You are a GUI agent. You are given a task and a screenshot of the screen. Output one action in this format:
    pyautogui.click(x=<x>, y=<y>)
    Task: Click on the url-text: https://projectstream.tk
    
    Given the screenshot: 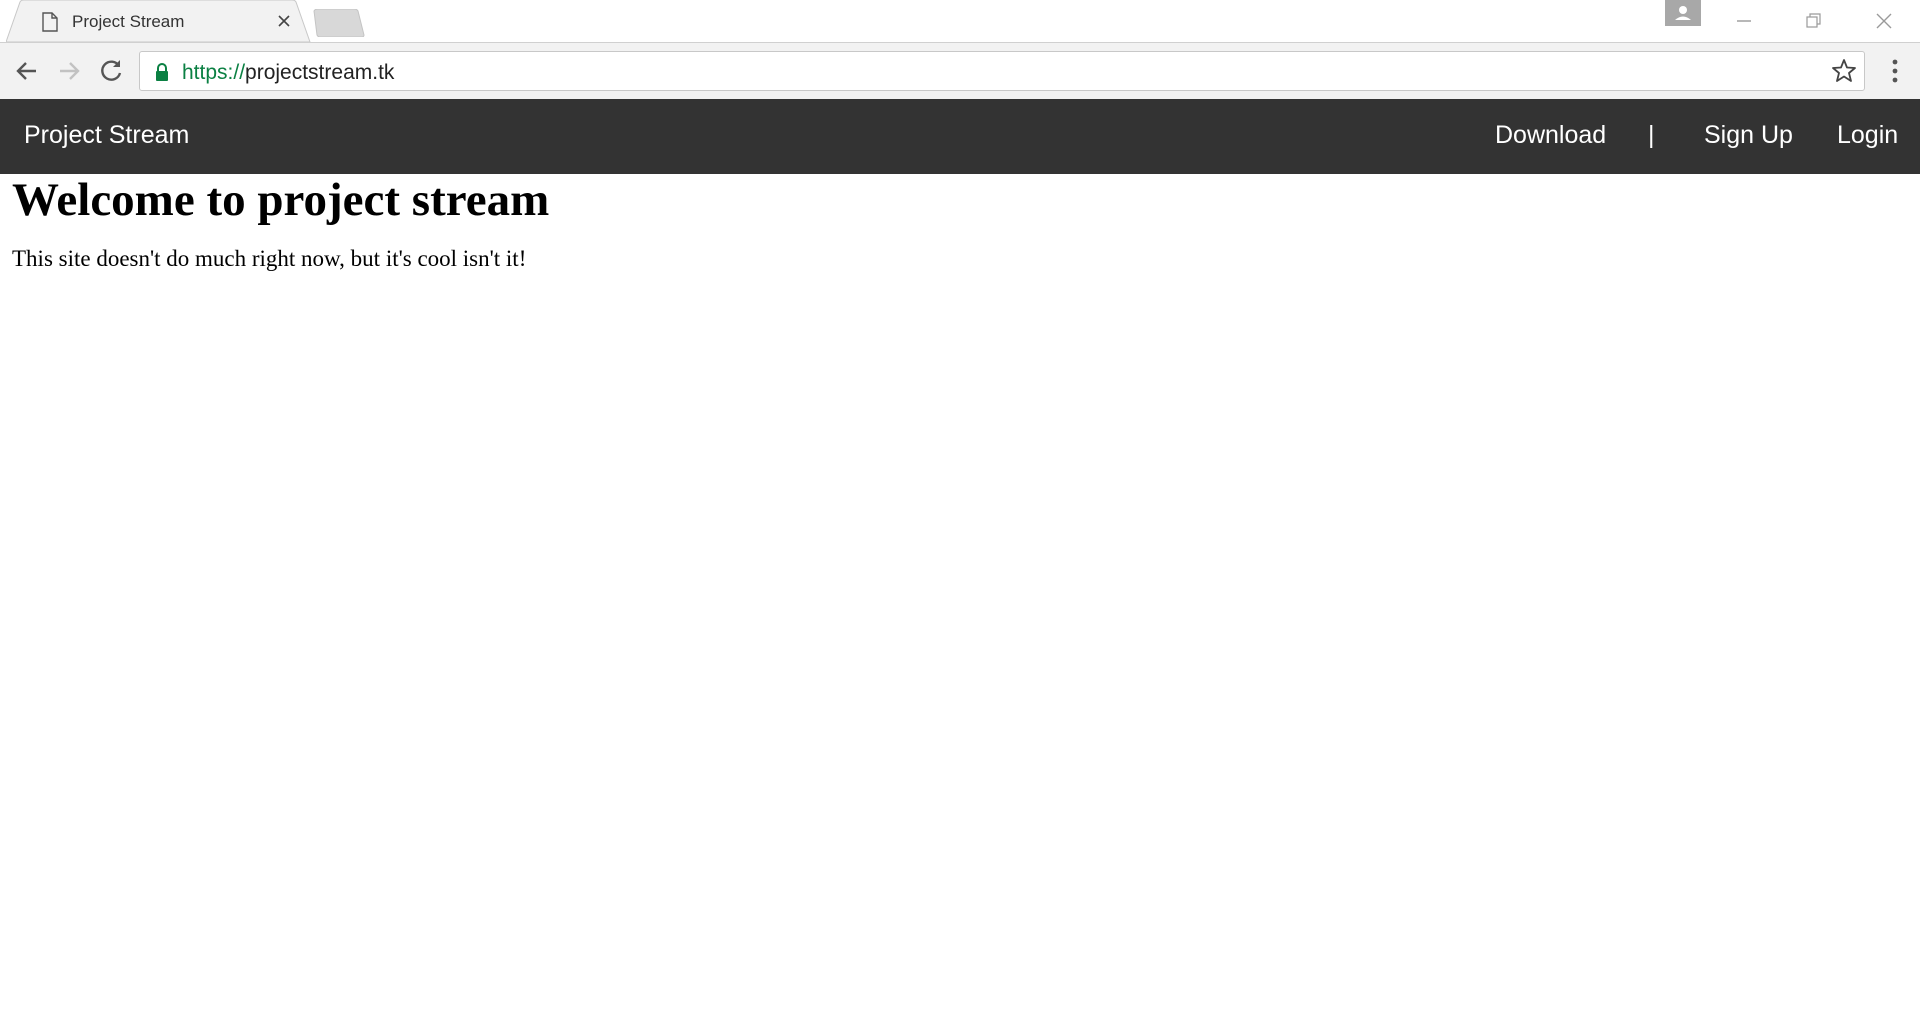 What is the action you would take?
    pyautogui.click(x=288, y=73)
    